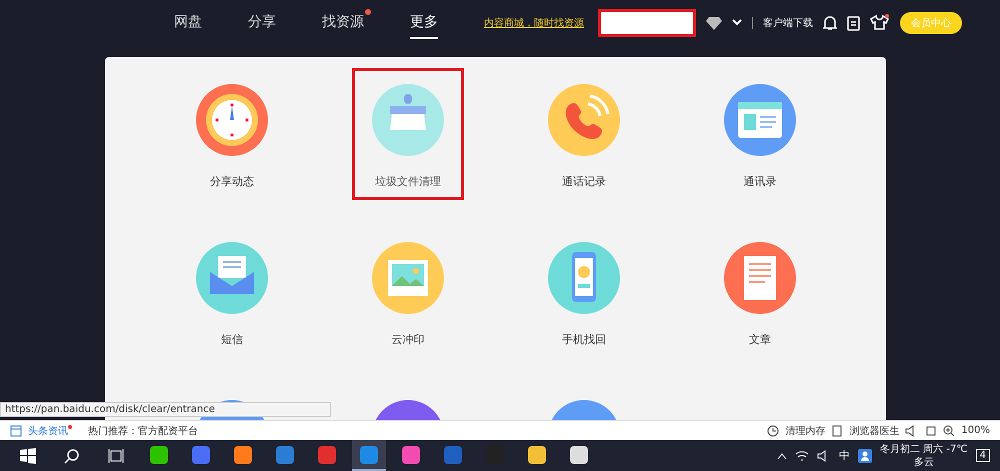 The width and height of the screenshot is (1000, 471). I want to click on task-view-icon, so click(116, 456).